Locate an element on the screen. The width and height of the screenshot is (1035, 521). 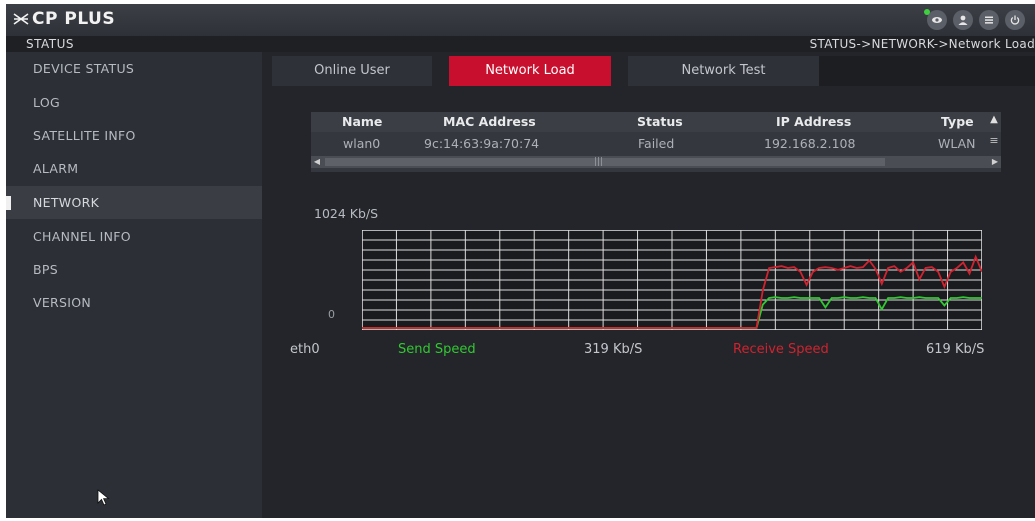
top-toolbar is located at coordinates (974, 19).